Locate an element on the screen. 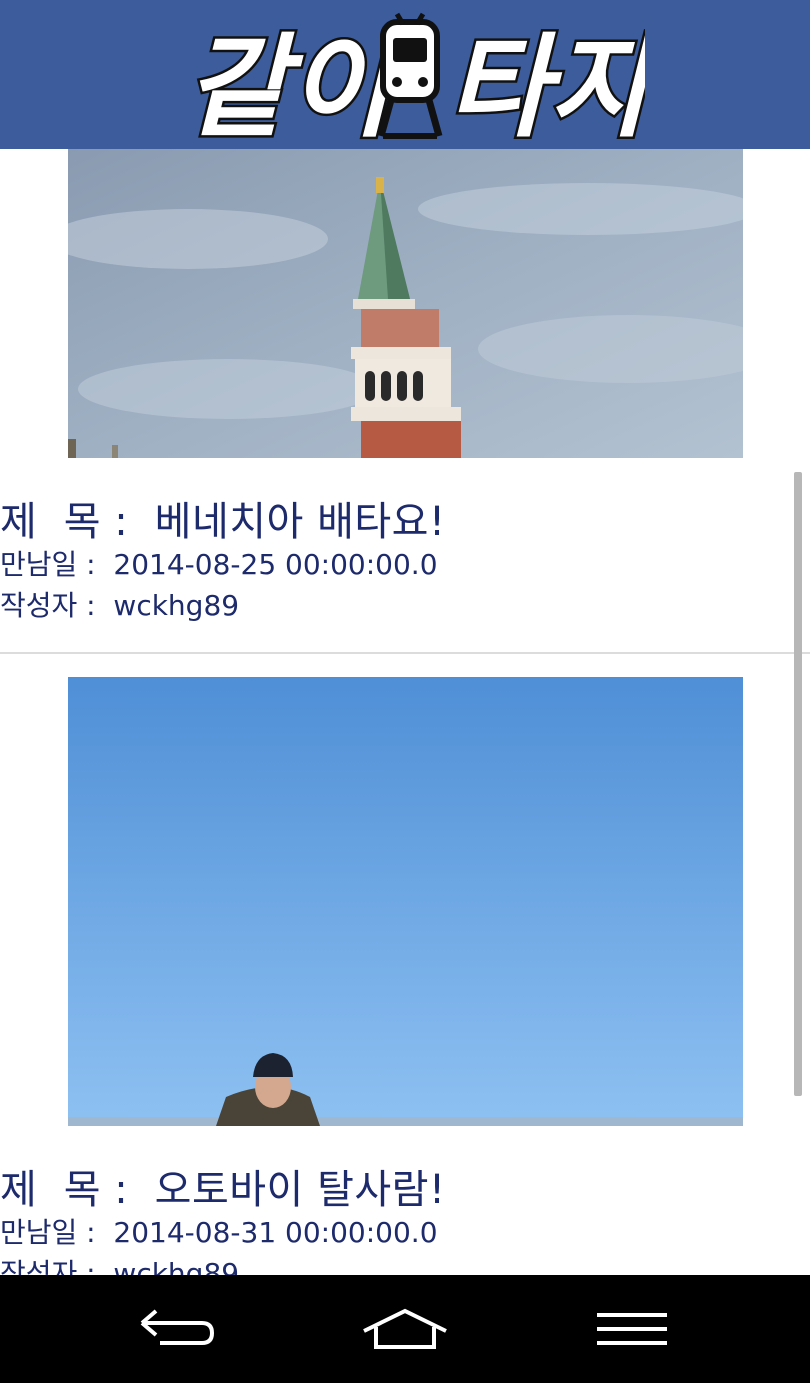  app-logo: 같이 타자 is located at coordinates (415, 80).